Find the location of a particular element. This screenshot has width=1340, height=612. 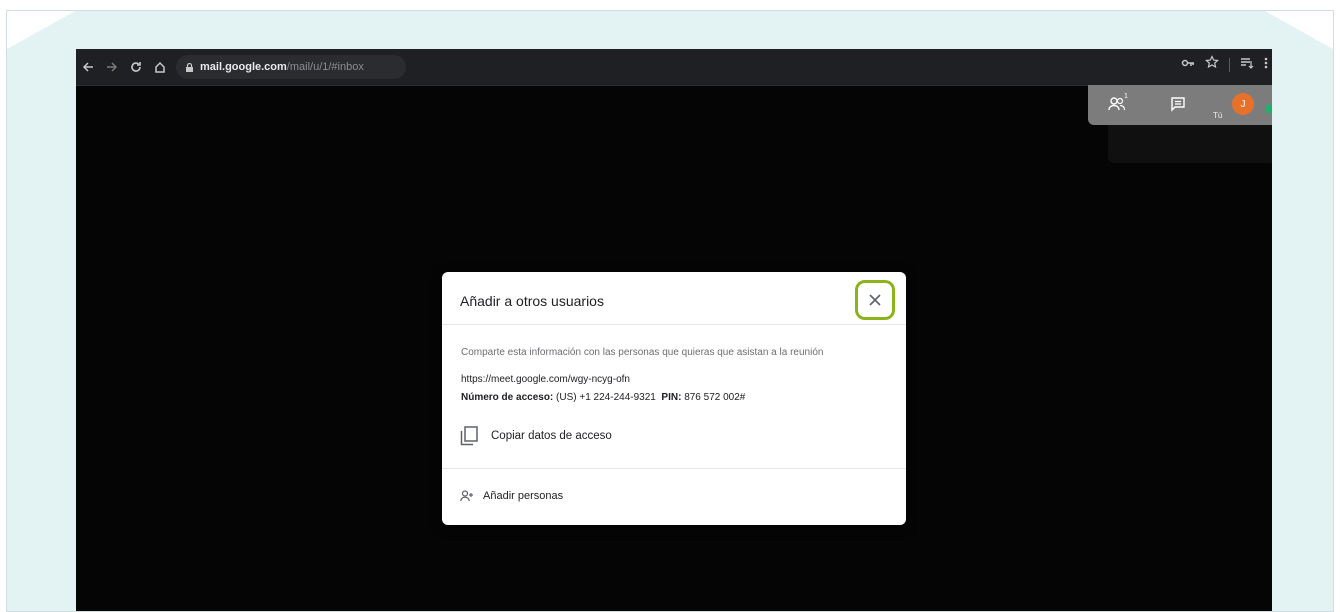

avatar: J is located at coordinates (1243, 104).